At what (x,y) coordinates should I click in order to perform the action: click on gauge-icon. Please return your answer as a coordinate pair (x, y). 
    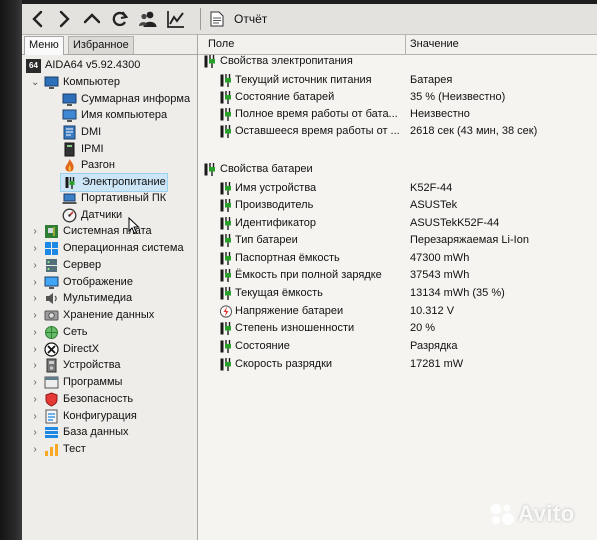
    Looking at the image, I should click on (69, 215).